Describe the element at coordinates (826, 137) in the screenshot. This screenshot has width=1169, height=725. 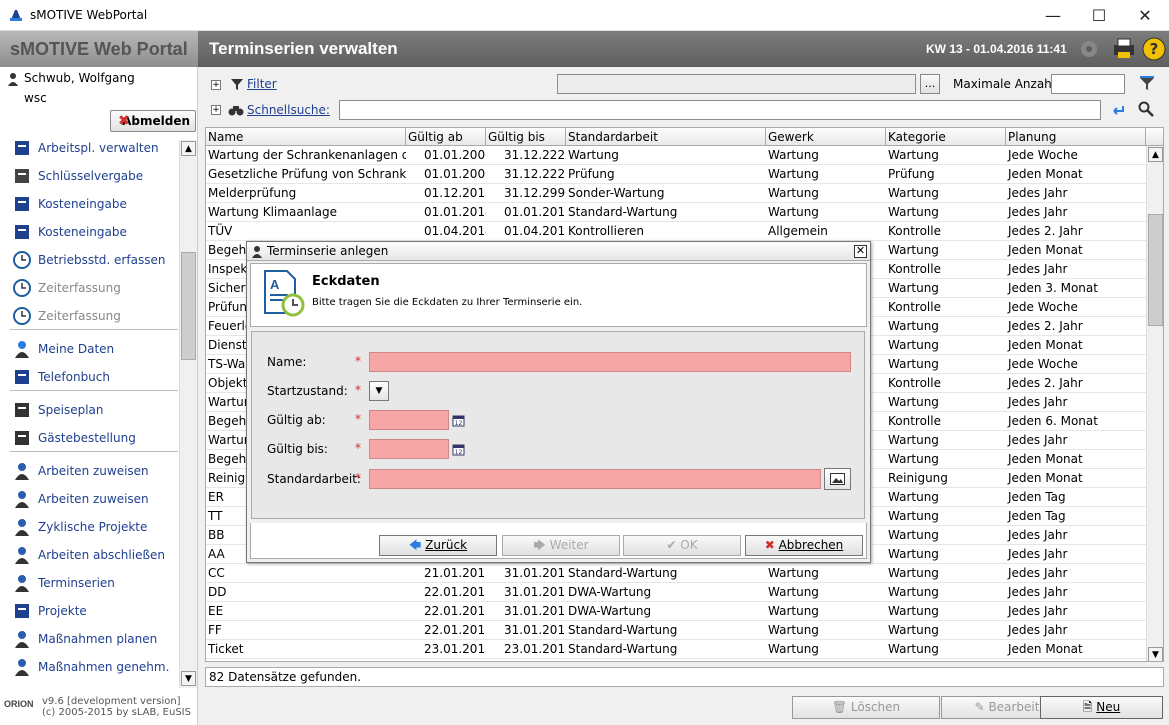
I see `column-header: Gewerk` at that location.